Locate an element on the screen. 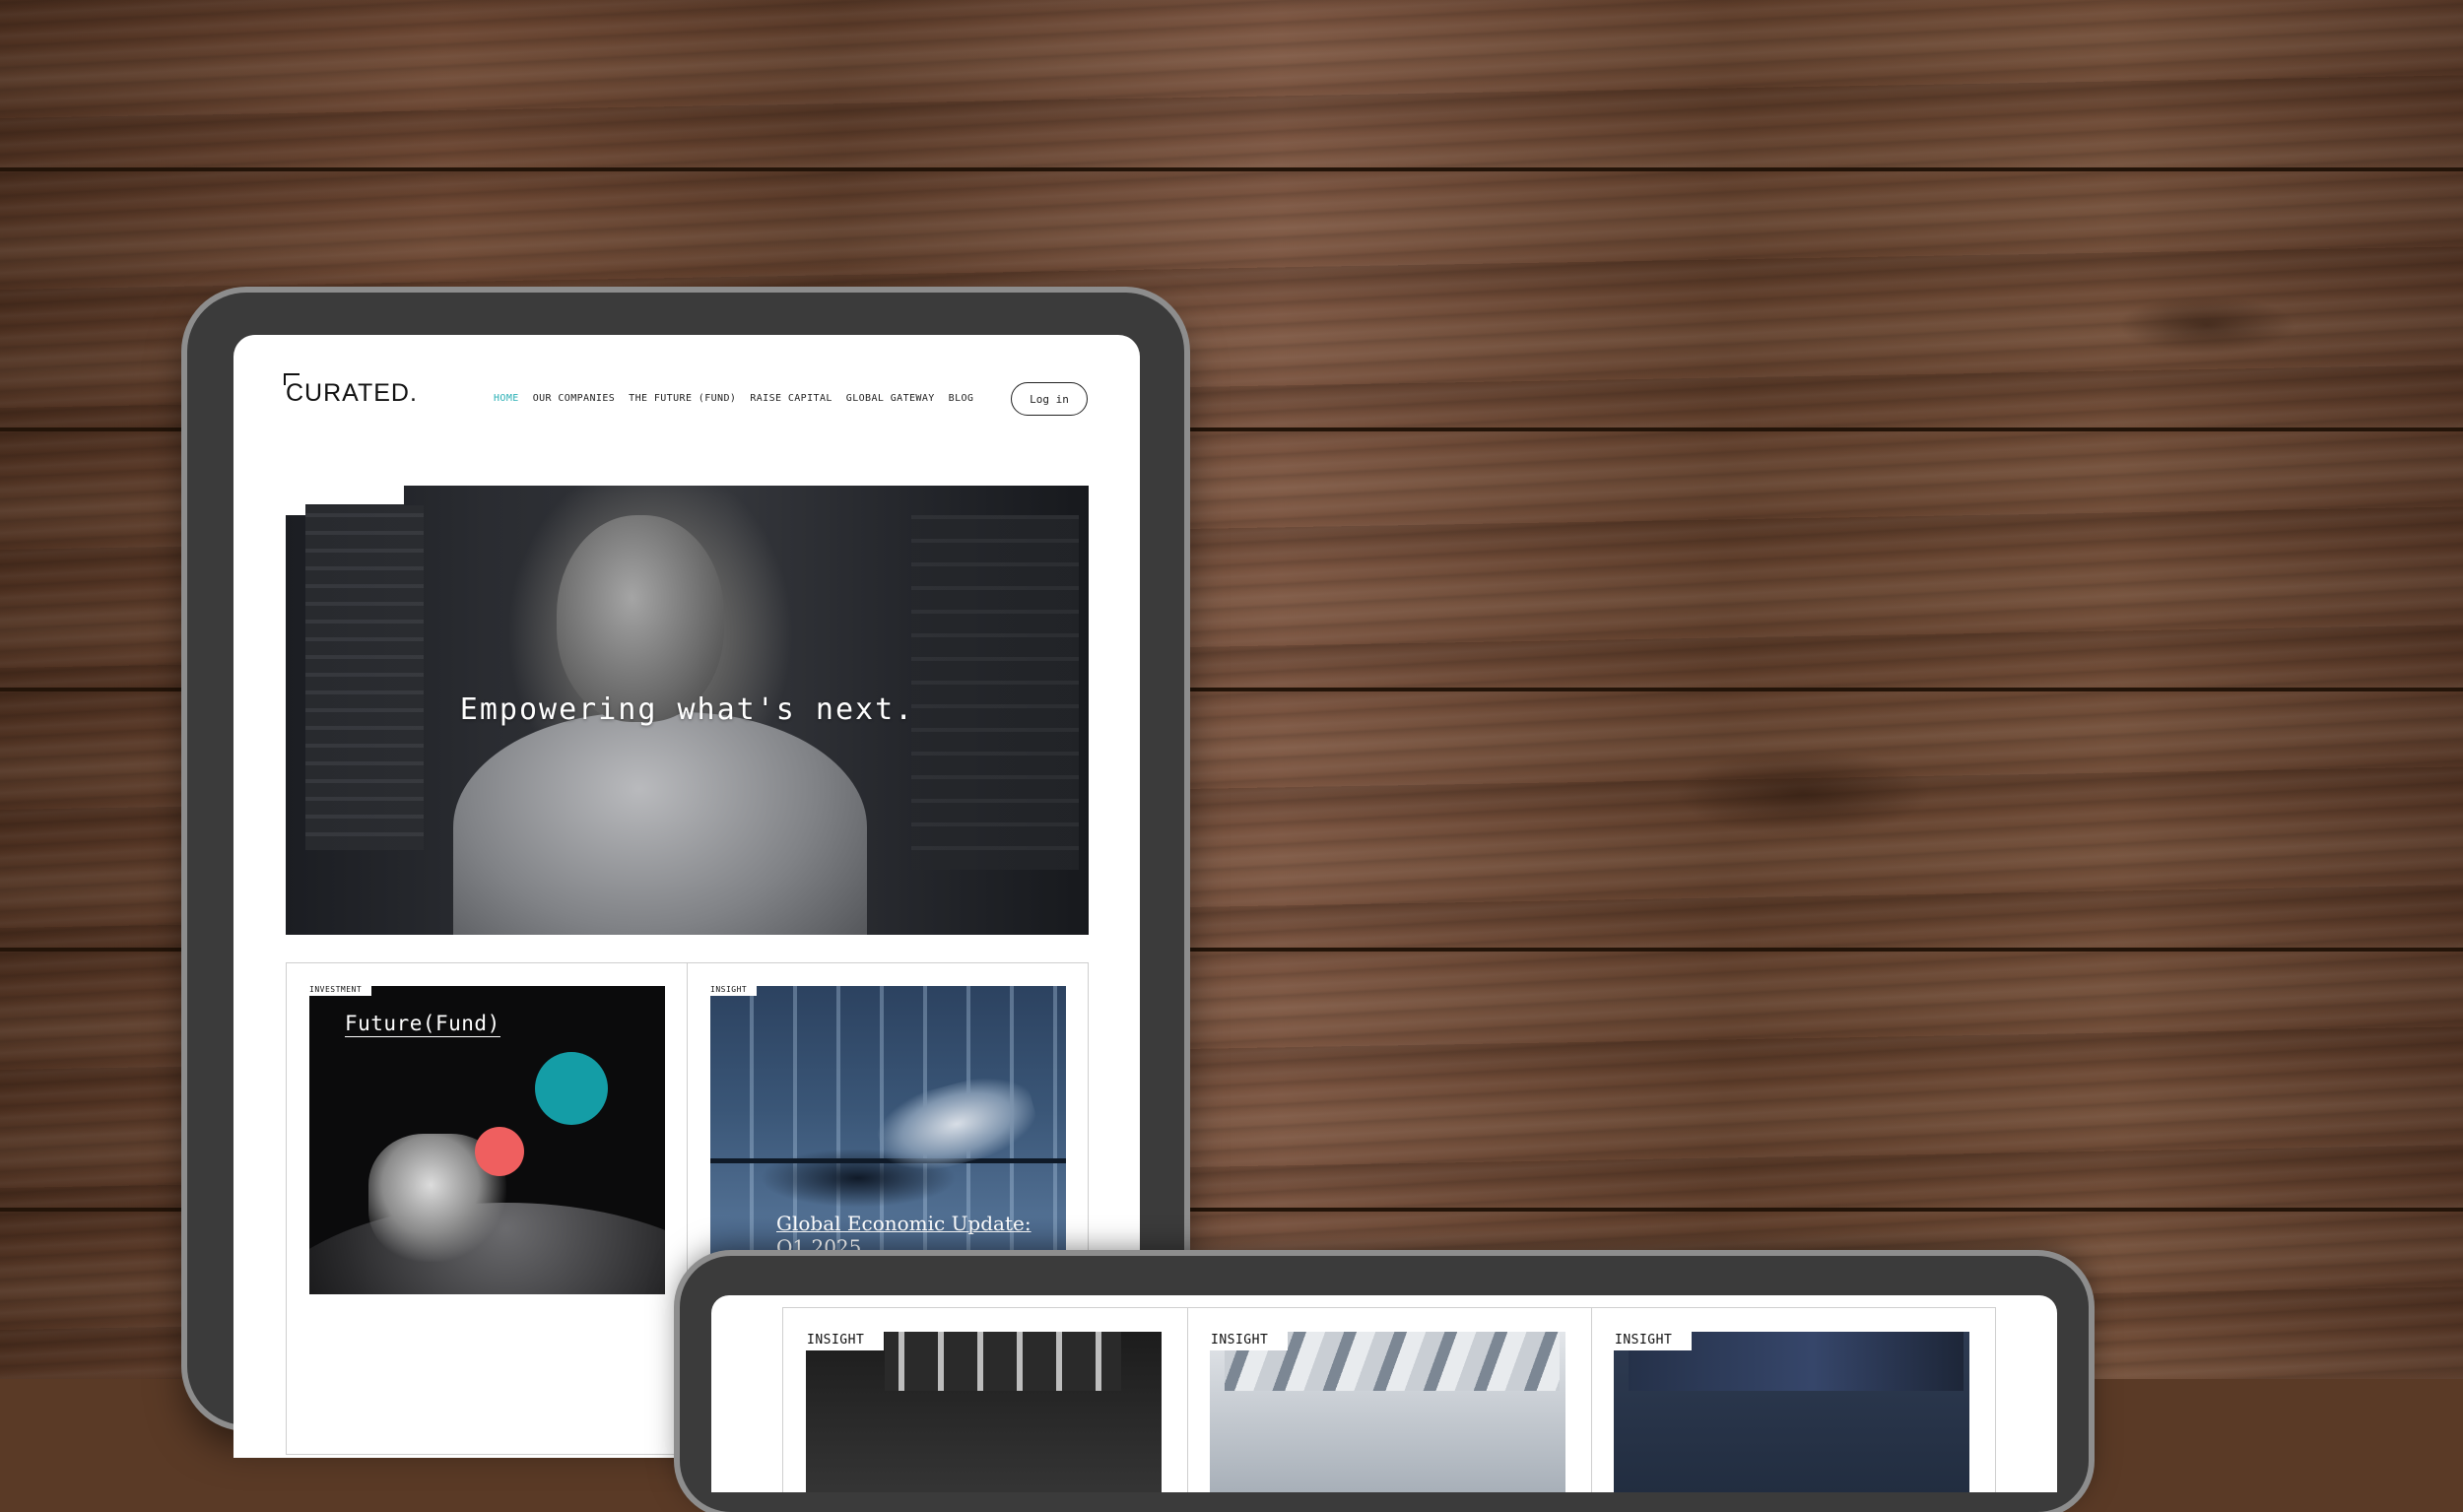 The width and height of the screenshot is (2463, 1512). card-global-economic-update: INSIGHT Global Economic Update: Q1 2025 is located at coordinates (888, 1140).